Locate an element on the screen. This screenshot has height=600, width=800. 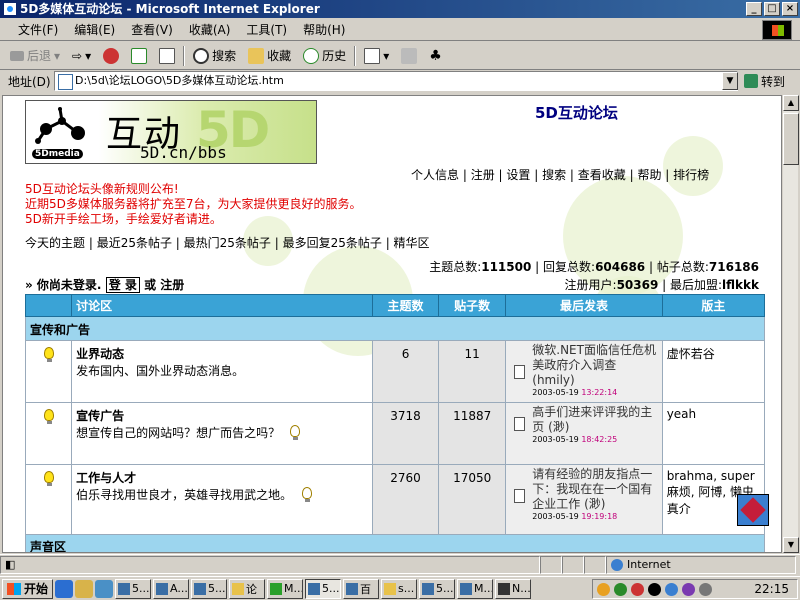
register-link: 注册 is located at coordinates (172, 285).